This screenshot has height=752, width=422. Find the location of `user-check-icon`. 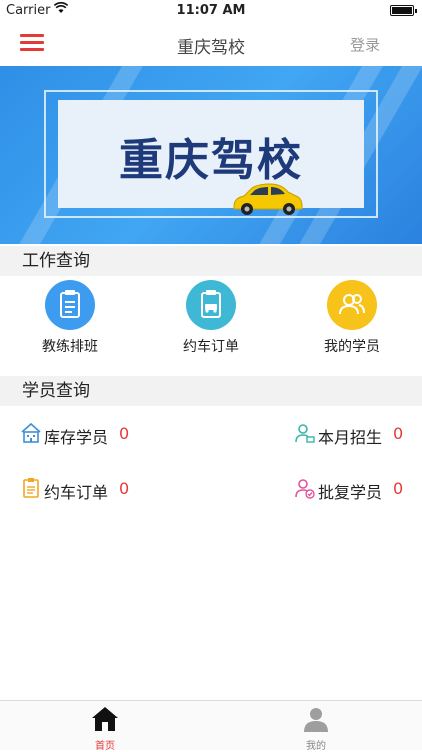

user-check-icon is located at coordinates (305, 490).